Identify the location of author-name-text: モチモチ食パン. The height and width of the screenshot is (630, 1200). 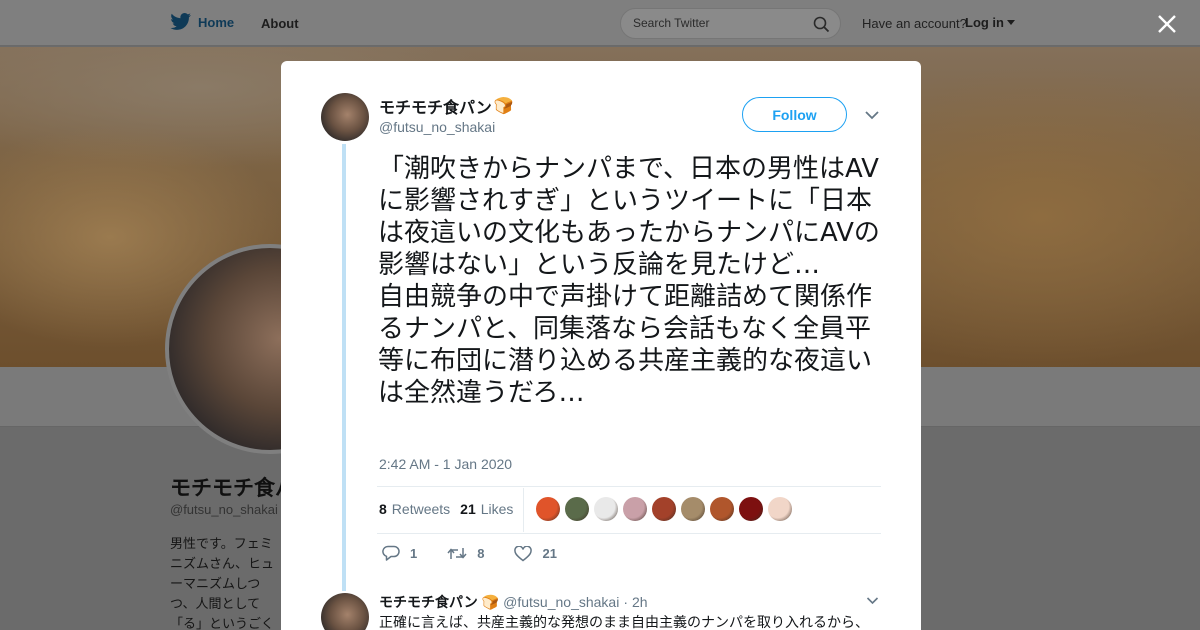
(435, 108).